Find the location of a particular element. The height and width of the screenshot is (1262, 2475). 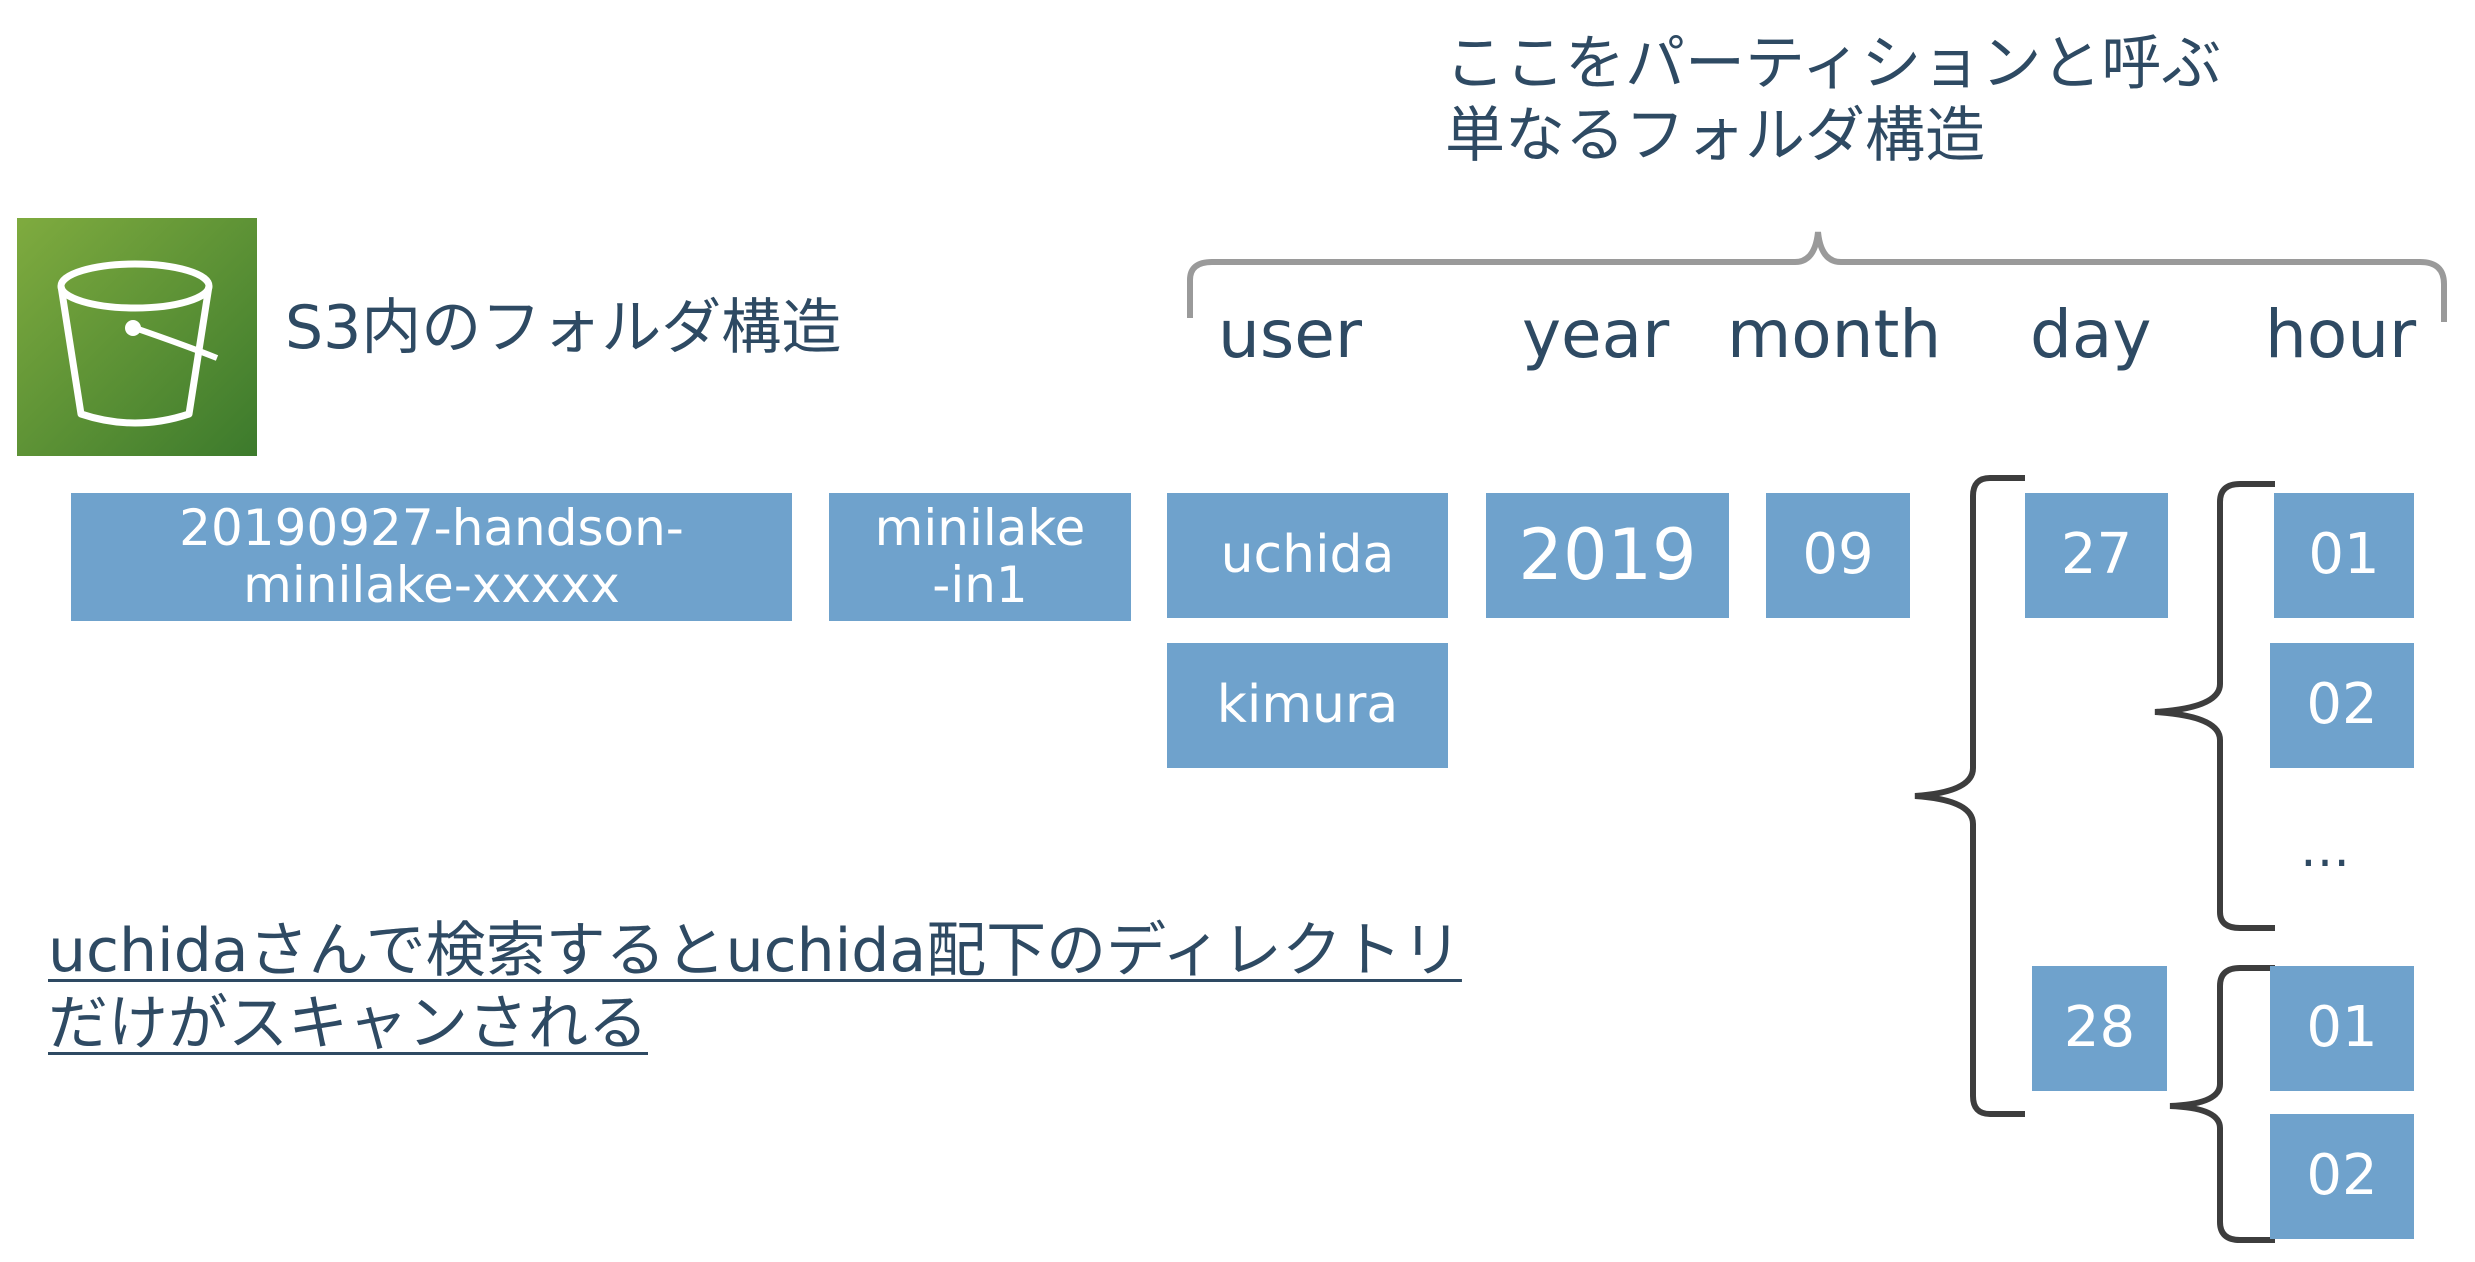

scan-note: uchidaさんで検索するとuchida配下のディレクトリ だけがスキャンされる is located at coordinates (755, 988).